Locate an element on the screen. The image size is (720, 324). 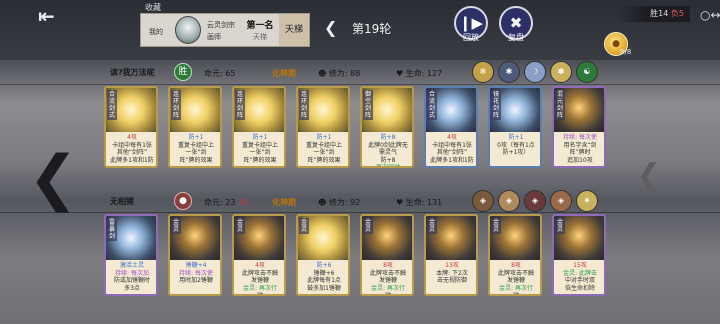
panel-label: 我的 is located at coordinates (156, 32).